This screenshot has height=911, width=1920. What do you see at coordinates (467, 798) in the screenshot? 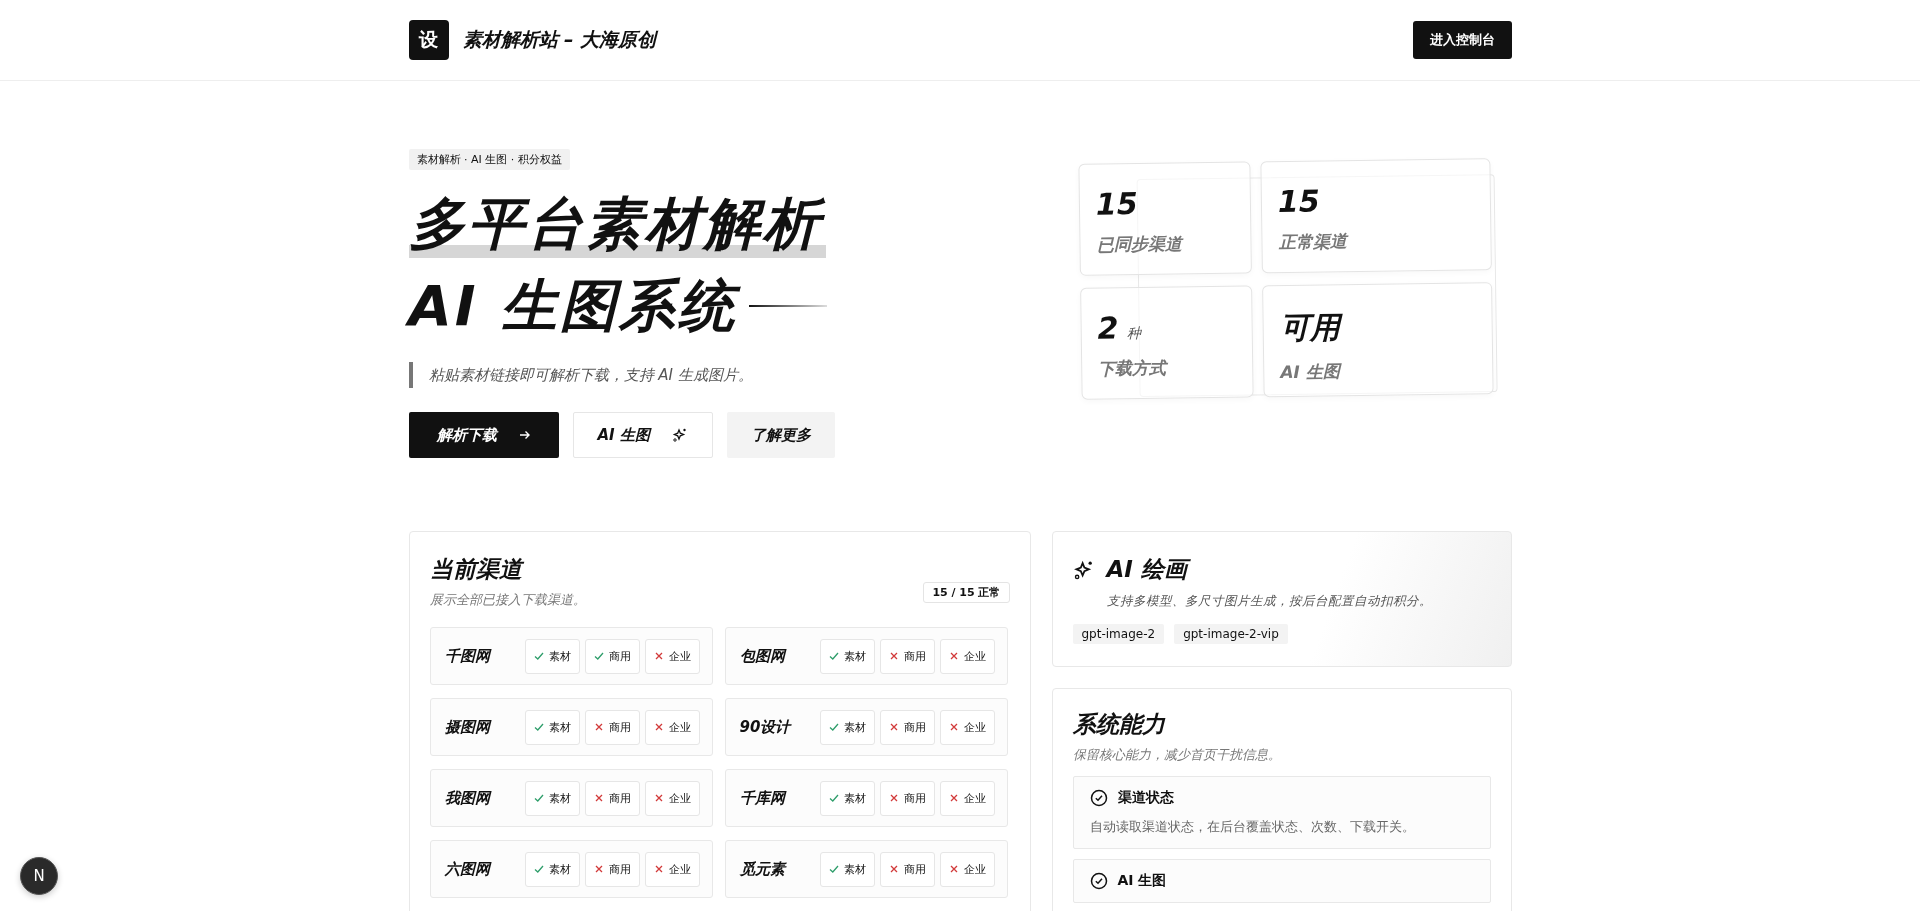
I see `channel-name: 我图网` at bounding box center [467, 798].